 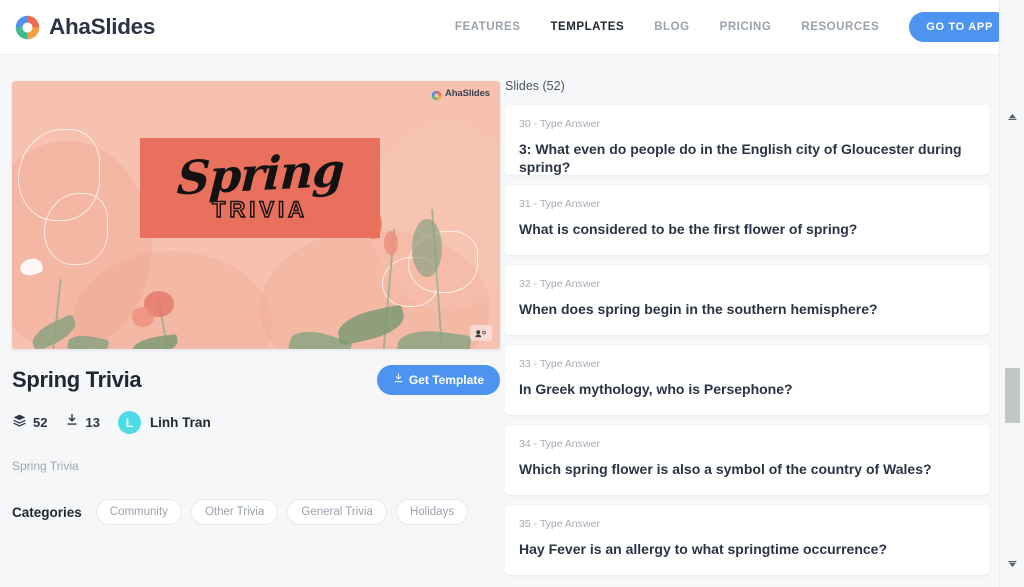 I want to click on slides-count-value: 52, so click(x=40, y=422).